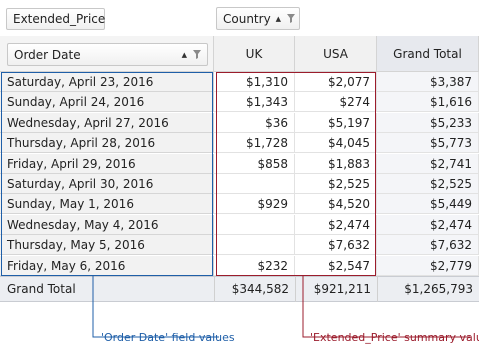  I want to click on annotation-connectors, so click(281, 307).